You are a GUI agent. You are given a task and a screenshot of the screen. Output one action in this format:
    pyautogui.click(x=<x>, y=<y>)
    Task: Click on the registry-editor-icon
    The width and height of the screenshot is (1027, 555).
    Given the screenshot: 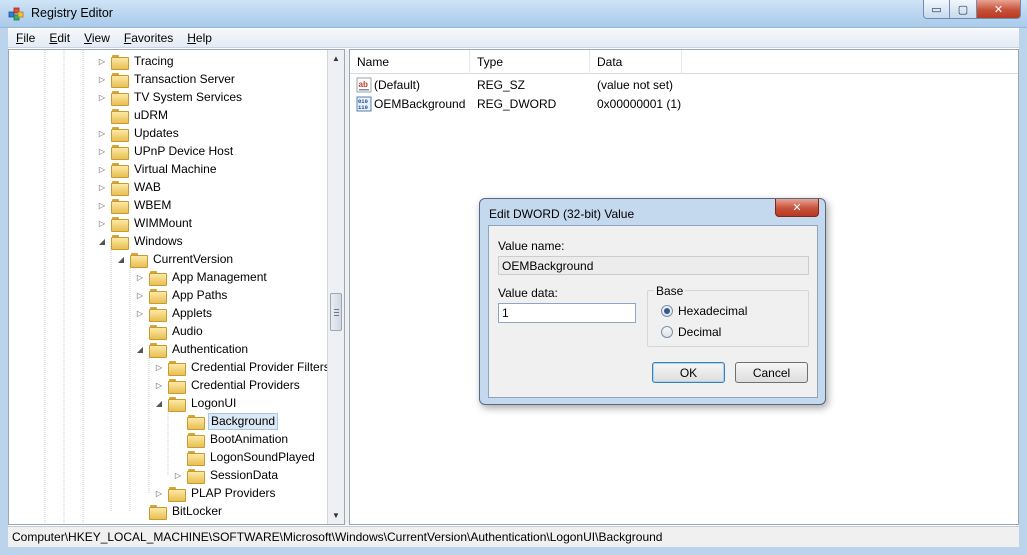 What is the action you would take?
    pyautogui.click(x=16, y=14)
    